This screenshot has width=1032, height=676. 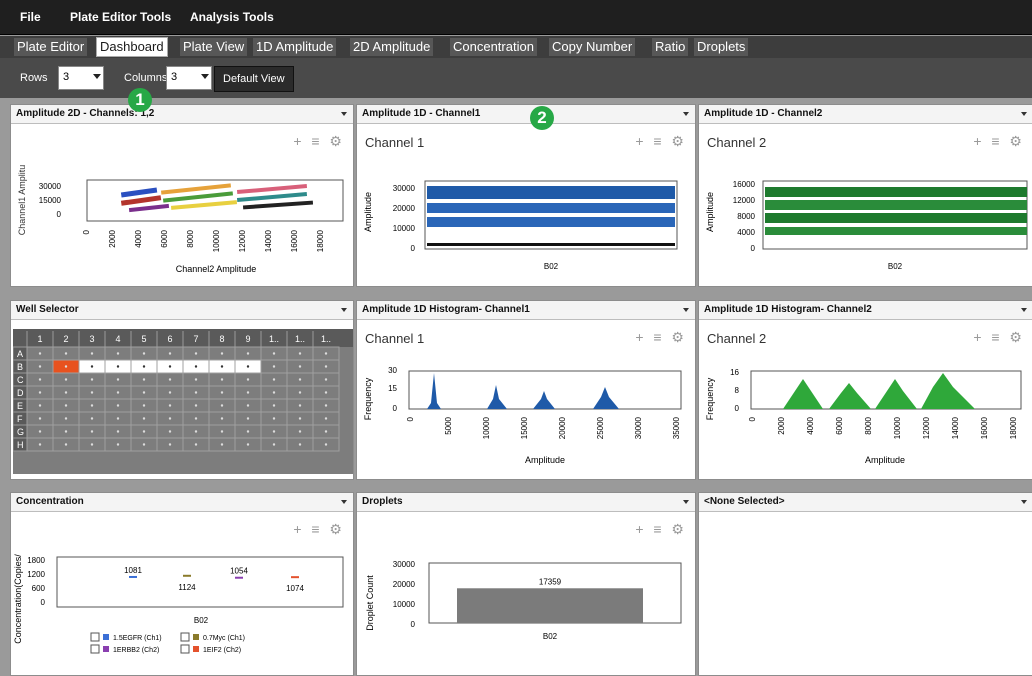 I want to click on y-axis-label: Droplet Count, so click(x=370, y=603).